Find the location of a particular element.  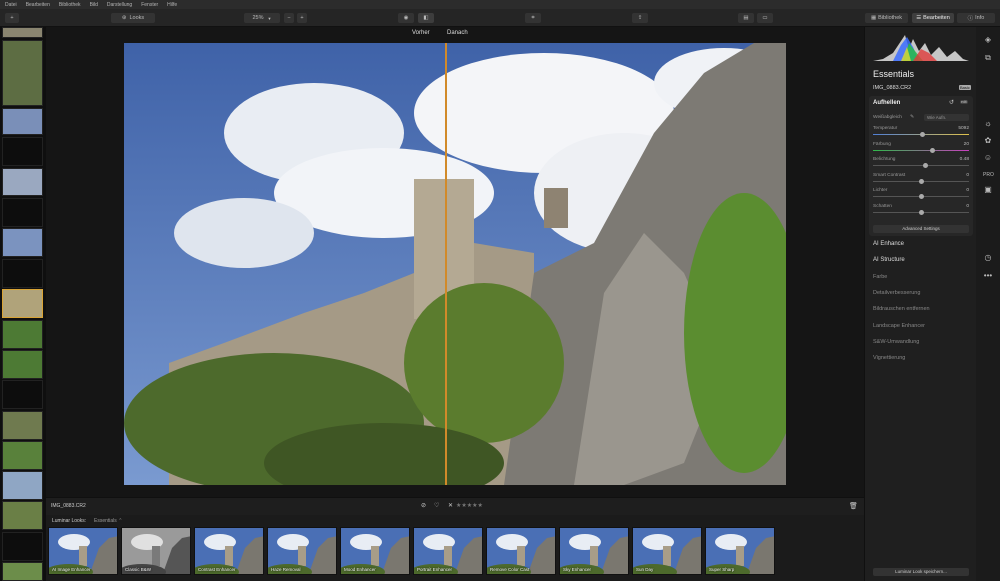

look-thumbnail: Sky Enhancer is located at coordinates (594, 551).